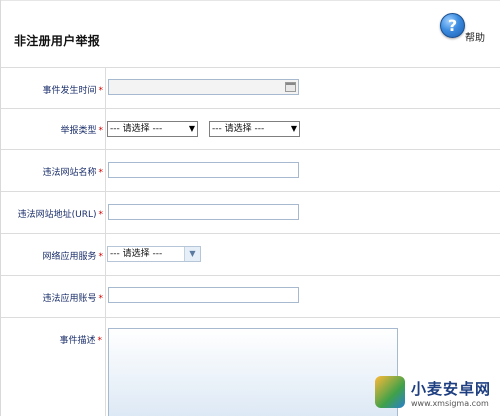  What do you see at coordinates (73, 173) in the screenshot?
I see `site-name-label: 违法网站名称 *` at bounding box center [73, 173].